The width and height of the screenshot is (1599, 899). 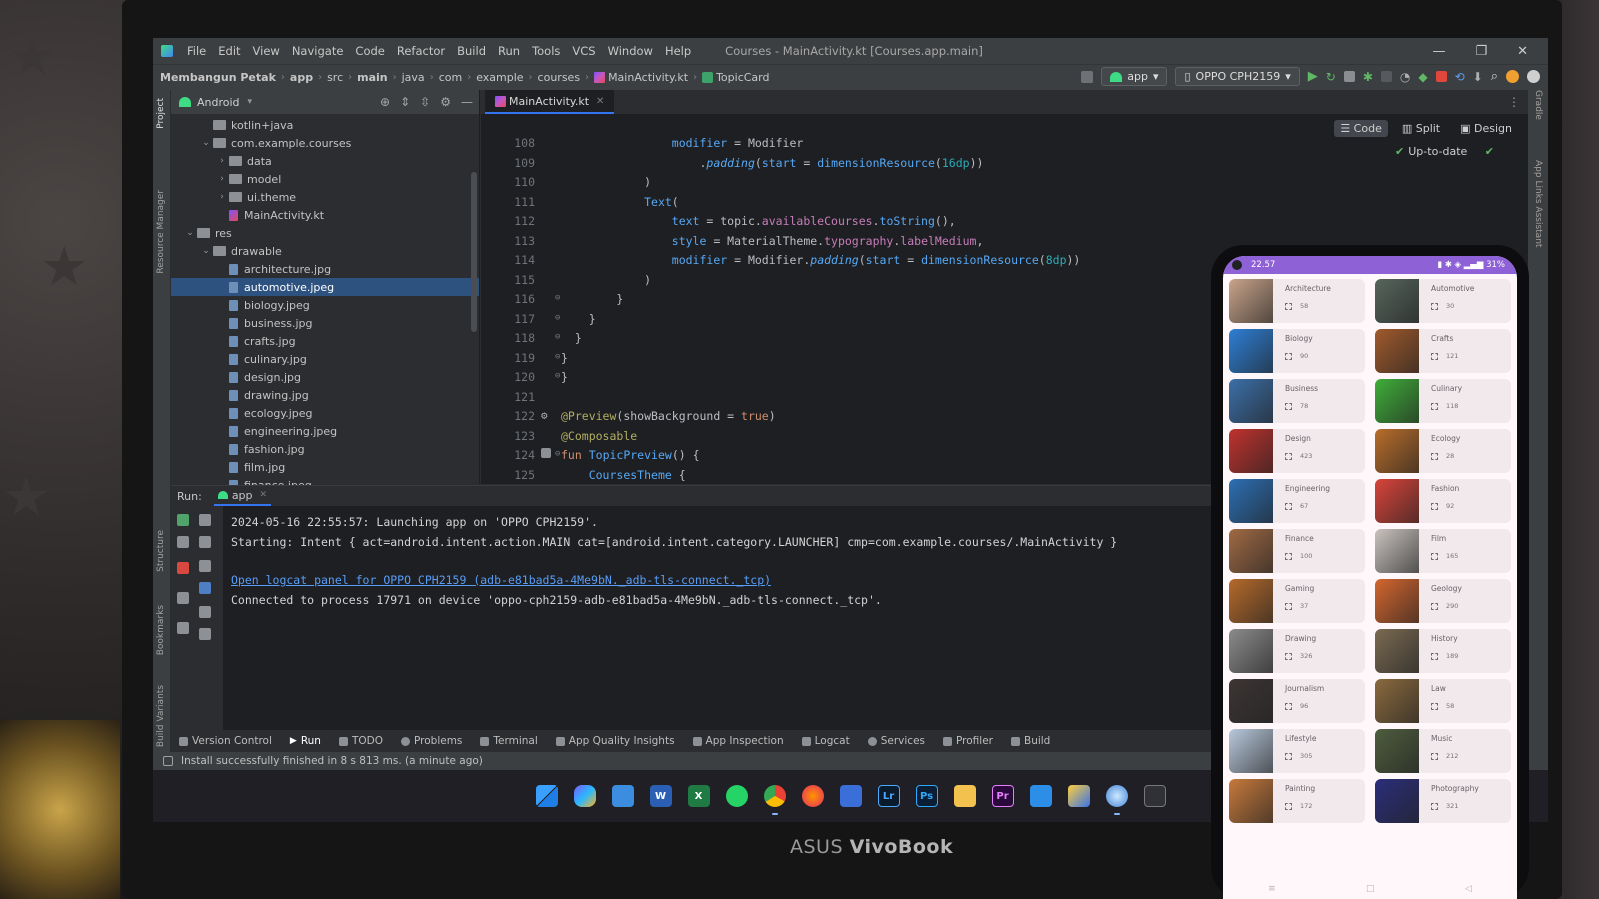 What do you see at coordinates (738, 741) in the screenshot?
I see `tool-tab-app-inspection: App Inspection` at bounding box center [738, 741].